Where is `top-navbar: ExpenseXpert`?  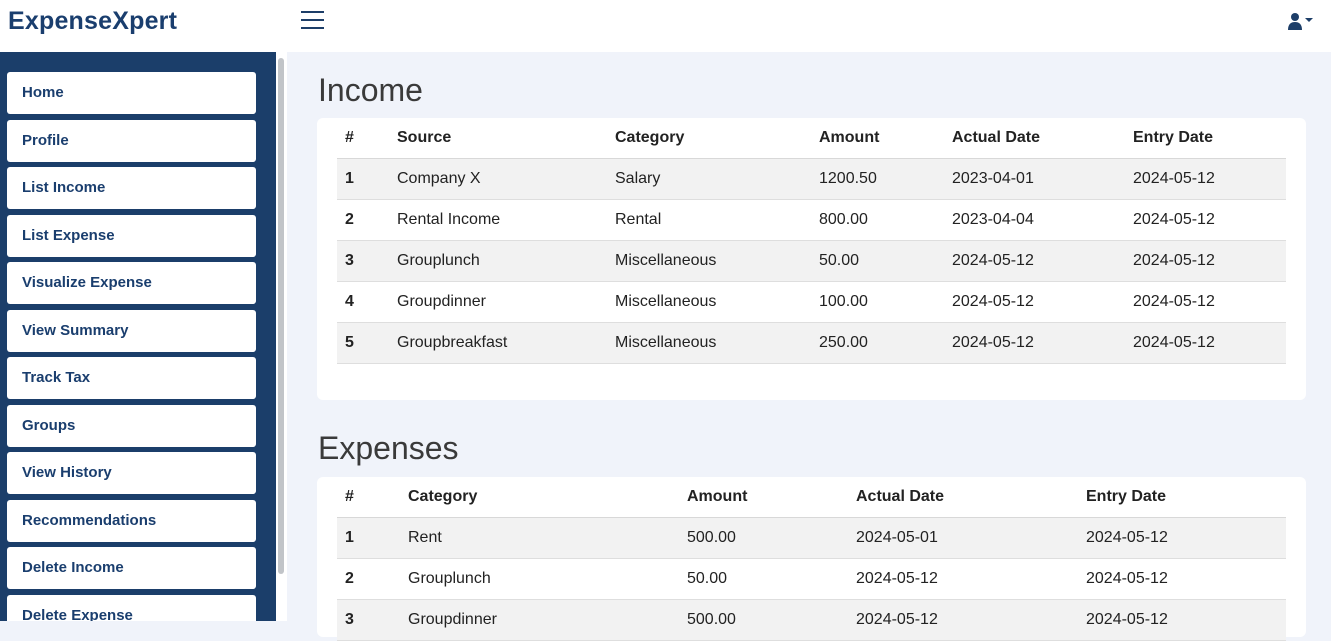
top-navbar: ExpenseXpert is located at coordinates (665, 26).